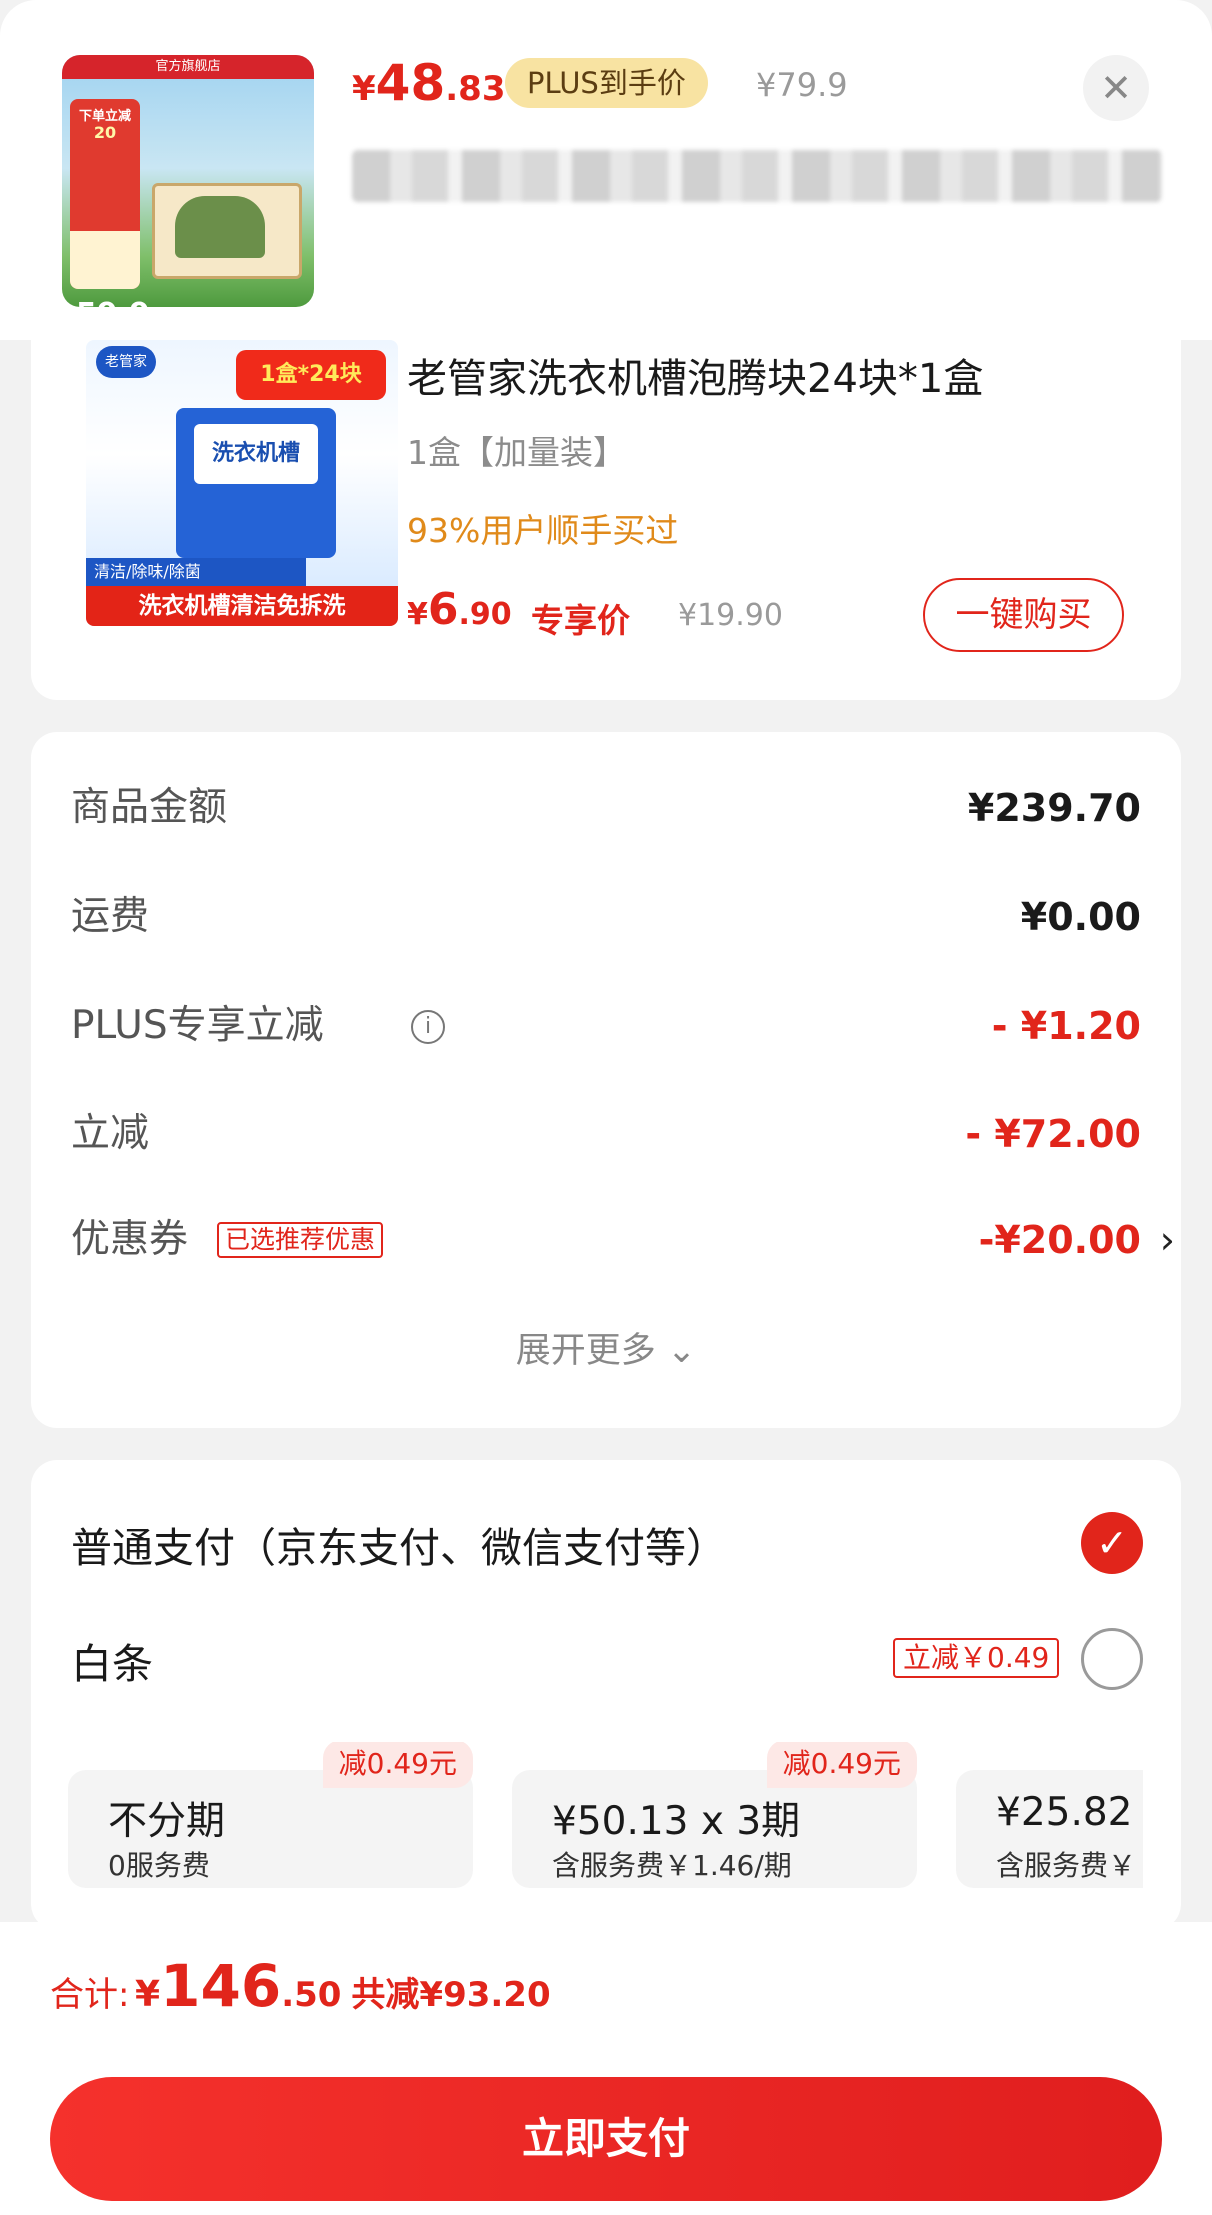 The image size is (1212, 2215). I want to click on recommended-product-image: 老管家 1盒*24块 洗衣机槽 清洁/除味/除菌 洗衣机槽清洁免拆洗, so click(242, 483).